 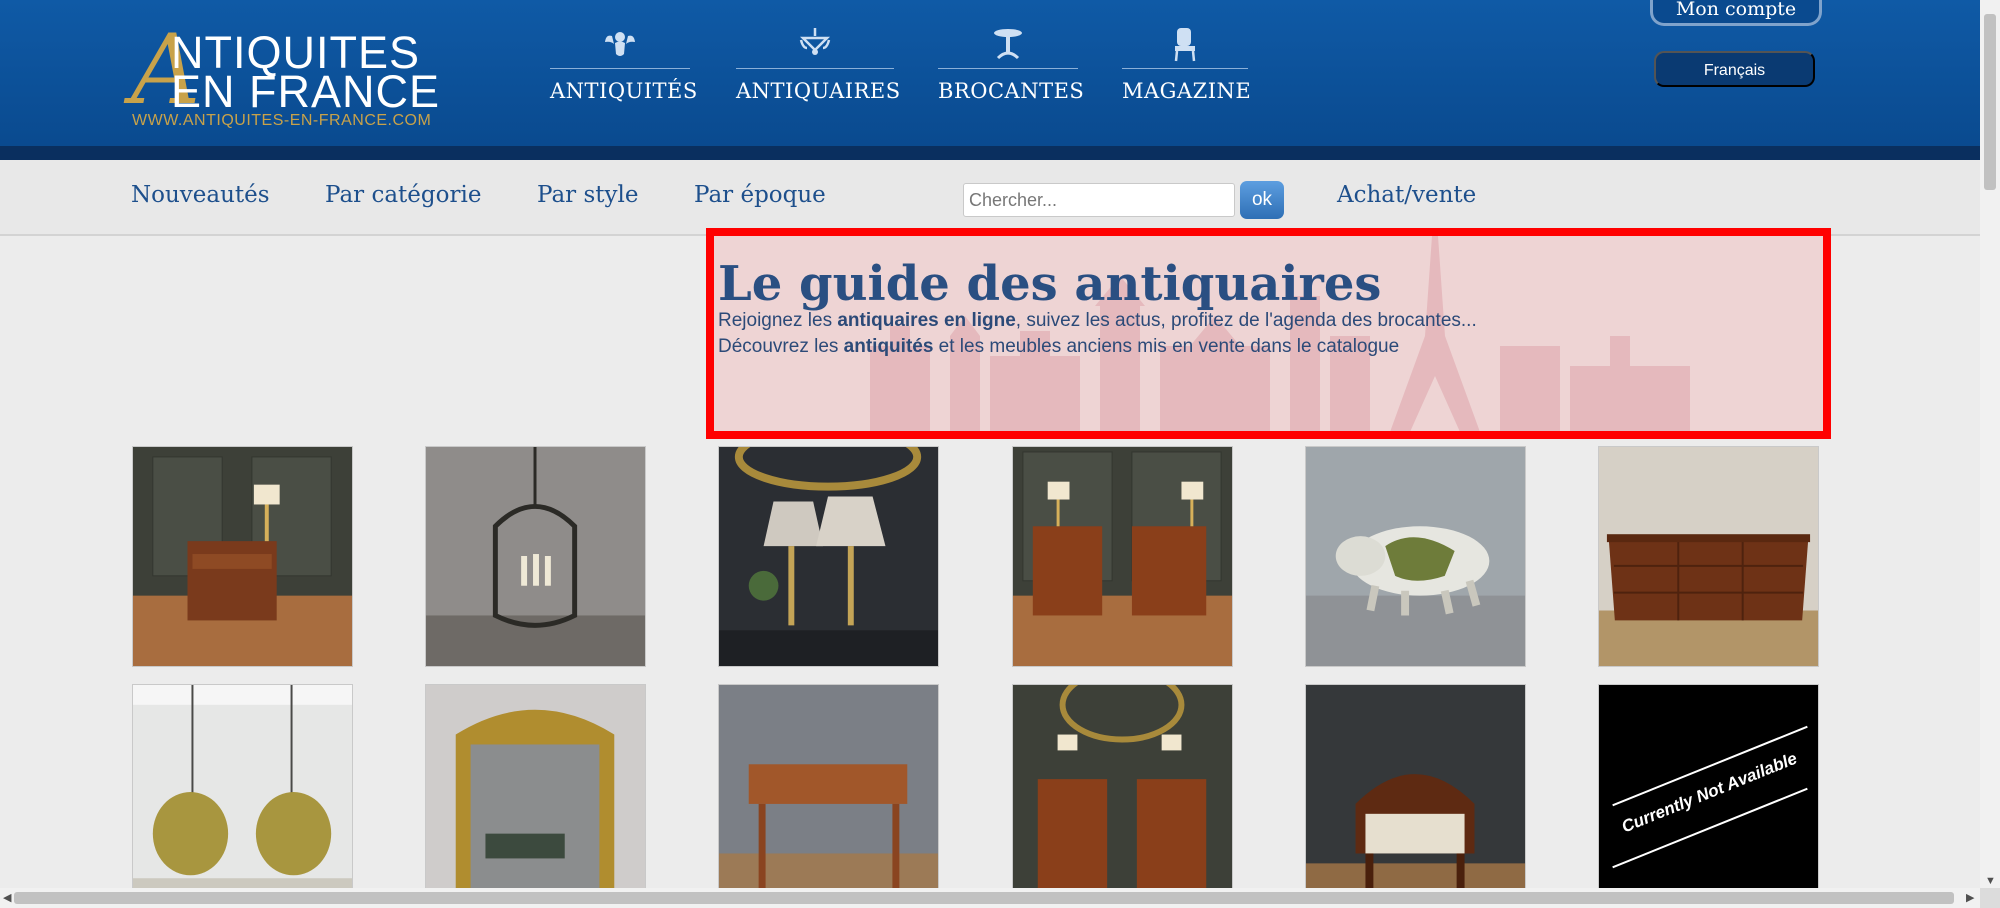 What do you see at coordinates (1990, 446) in the screenshot?
I see `vertical-scrollbar: ▼` at bounding box center [1990, 446].